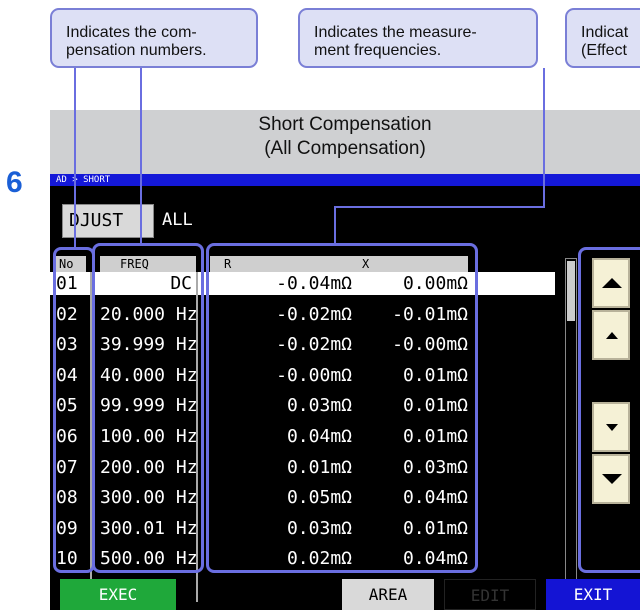  I want to click on highlight-arrow-buttons, so click(609, 410).